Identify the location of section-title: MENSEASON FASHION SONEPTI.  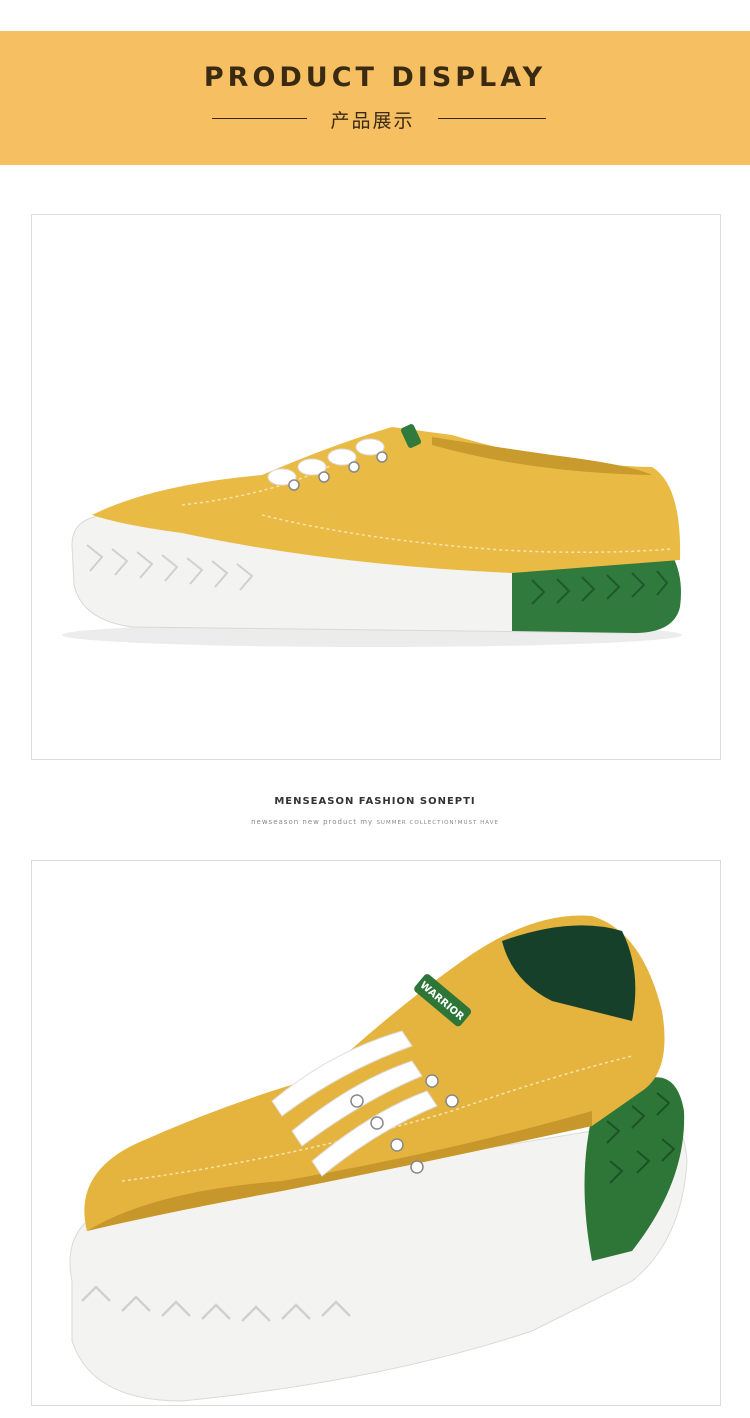
(375, 801).